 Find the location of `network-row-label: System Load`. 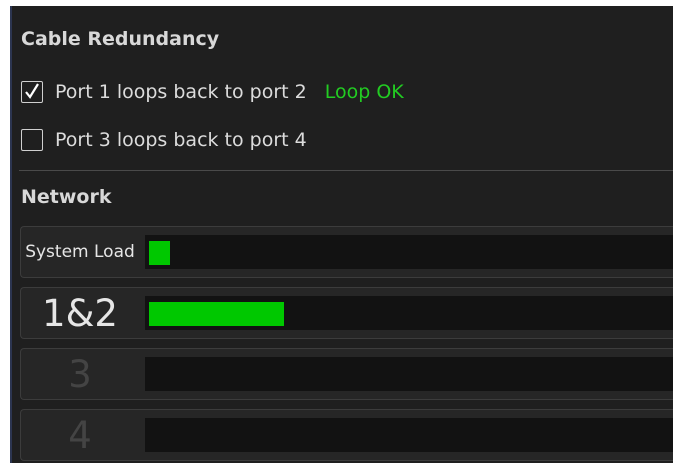

network-row-label: System Load is located at coordinates (80, 251).